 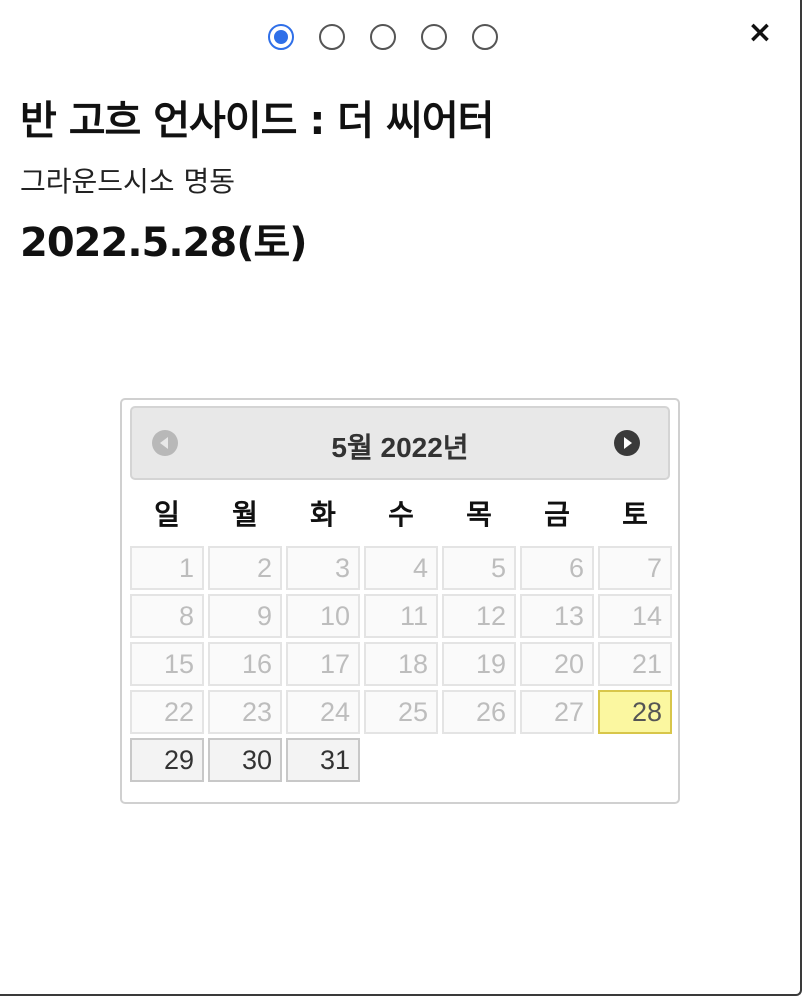 What do you see at coordinates (557, 568) in the screenshot?
I see `day-cell-disabled: 6` at bounding box center [557, 568].